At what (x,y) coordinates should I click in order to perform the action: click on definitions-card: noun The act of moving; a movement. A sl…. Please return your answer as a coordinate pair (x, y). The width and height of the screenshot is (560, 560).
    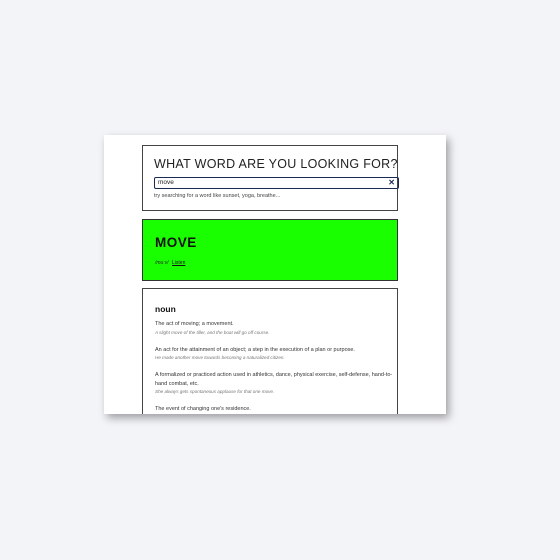
    Looking at the image, I should click on (270, 351).